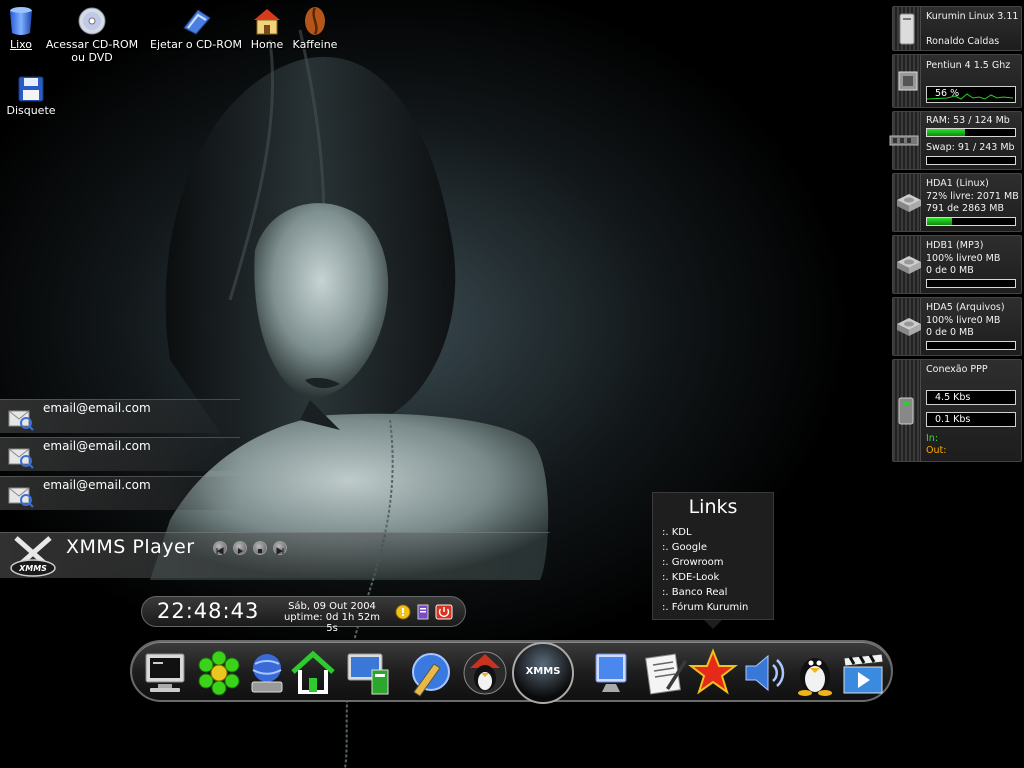 The width and height of the screenshot is (1024, 768). What do you see at coordinates (21, 44) in the screenshot?
I see `desktop-icon-label: Lixo` at bounding box center [21, 44].